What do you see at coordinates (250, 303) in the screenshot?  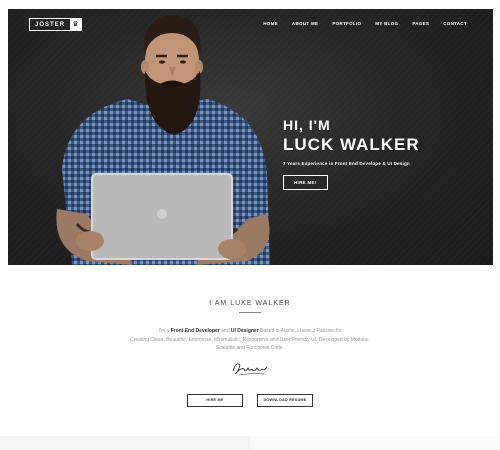 I see `about-title: I AM LUKE WALKER` at bounding box center [250, 303].